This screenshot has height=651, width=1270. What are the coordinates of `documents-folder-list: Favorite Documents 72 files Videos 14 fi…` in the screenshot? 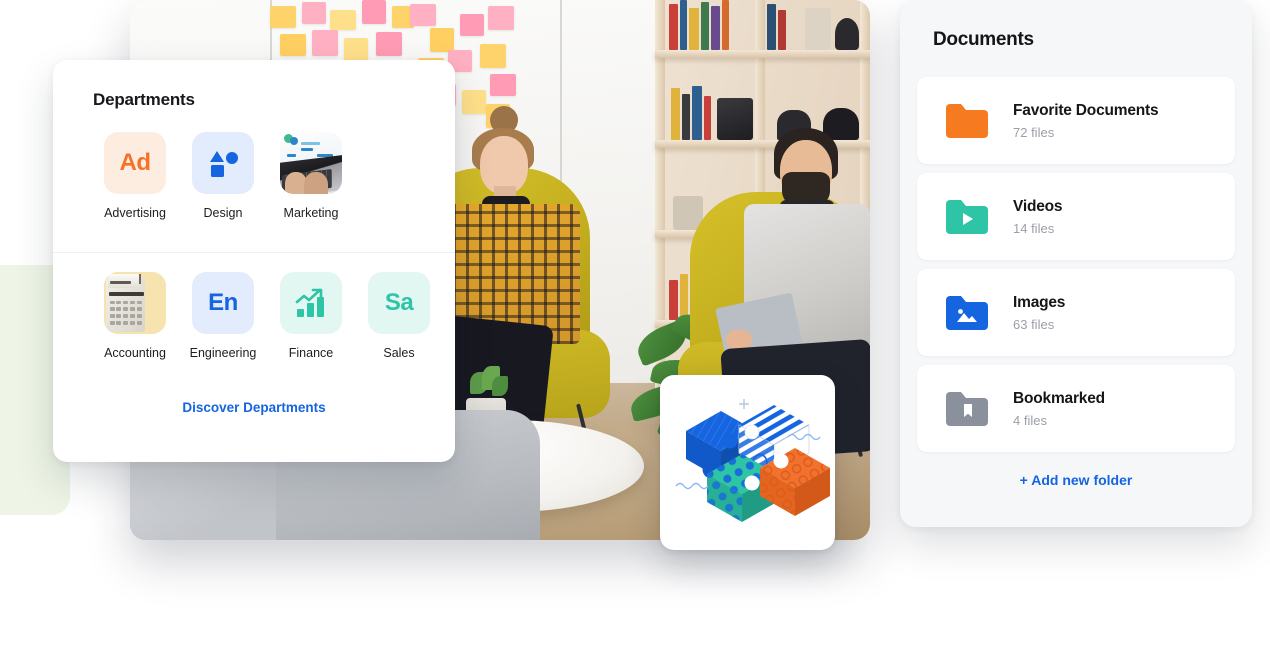 It's located at (1076, 264).